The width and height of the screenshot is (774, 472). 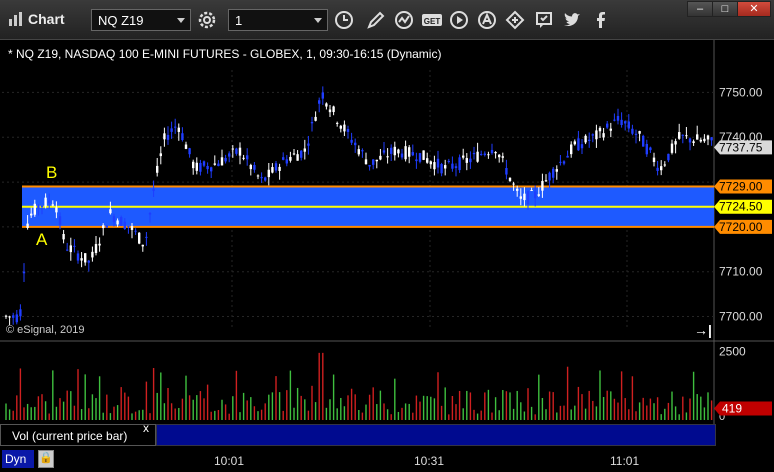 What do you see at coordinates (278, 20) in the screenshot?
I see `interval-dropdown: 1` at bounding box center [278, 20].